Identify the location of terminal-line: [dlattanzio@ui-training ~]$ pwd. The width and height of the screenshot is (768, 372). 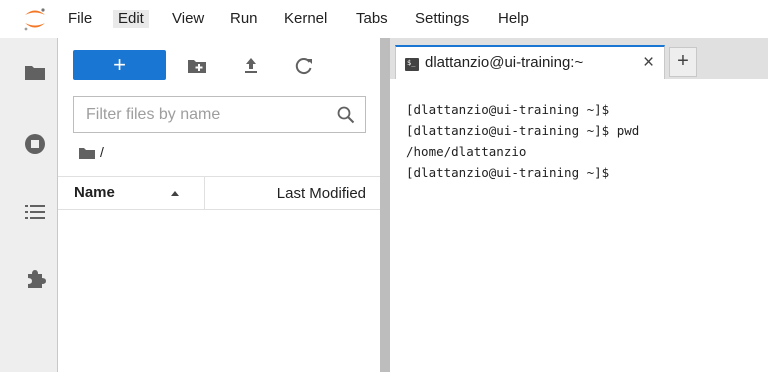
(523, 130).